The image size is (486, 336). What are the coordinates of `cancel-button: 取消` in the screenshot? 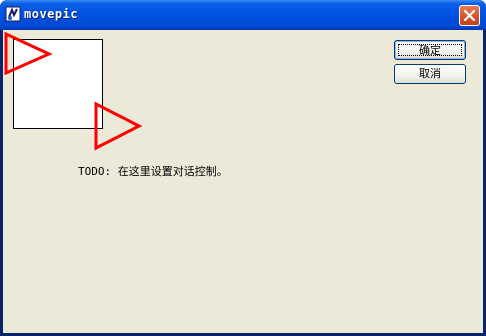 It's located at (430, 74).